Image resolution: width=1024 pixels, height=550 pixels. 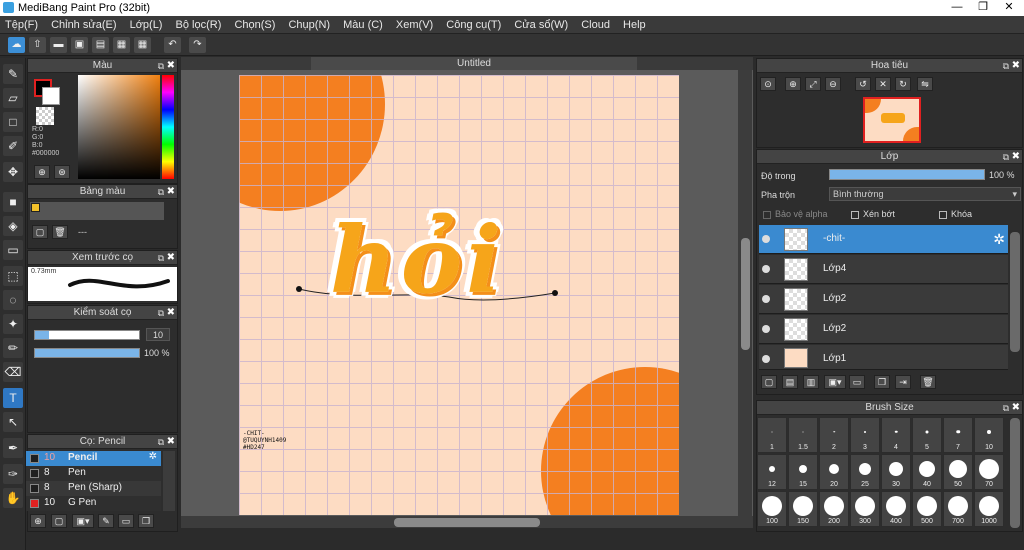 I want to click on bucket-tool-icon: ◈, so click(x=13, y=226).